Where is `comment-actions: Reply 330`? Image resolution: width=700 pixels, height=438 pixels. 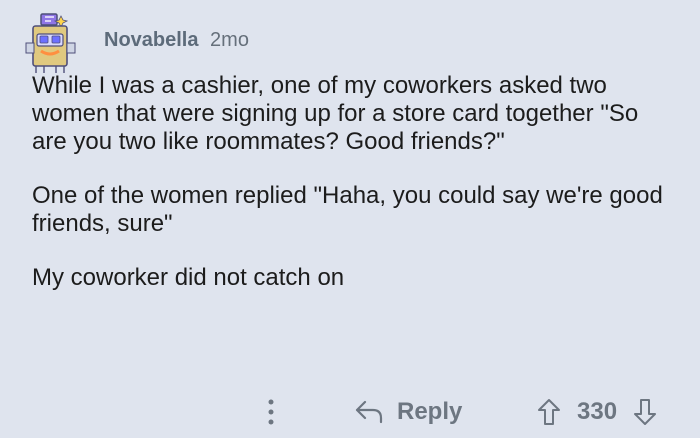
comment-actions: Reply 330 is located at coordinates (350, 412).